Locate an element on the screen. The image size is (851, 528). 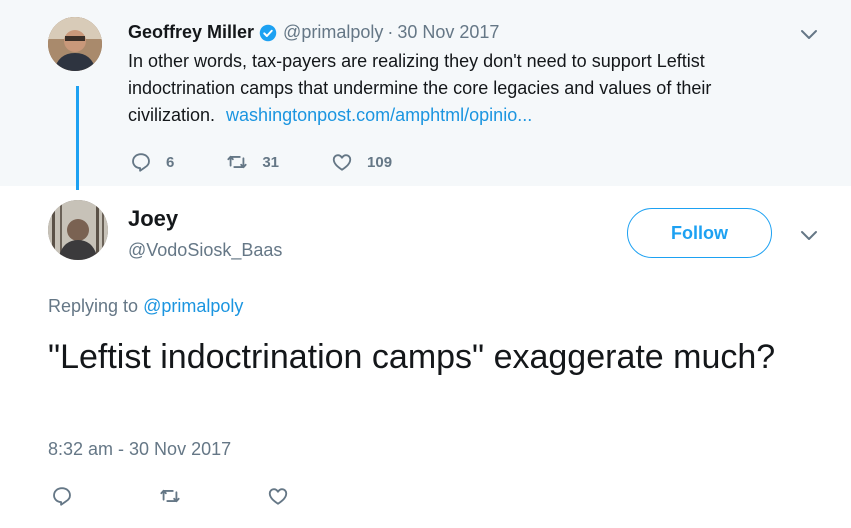
reply-timestamp: 8:32 am - 30 Nov 2017 is located at coordinates (139, 449).